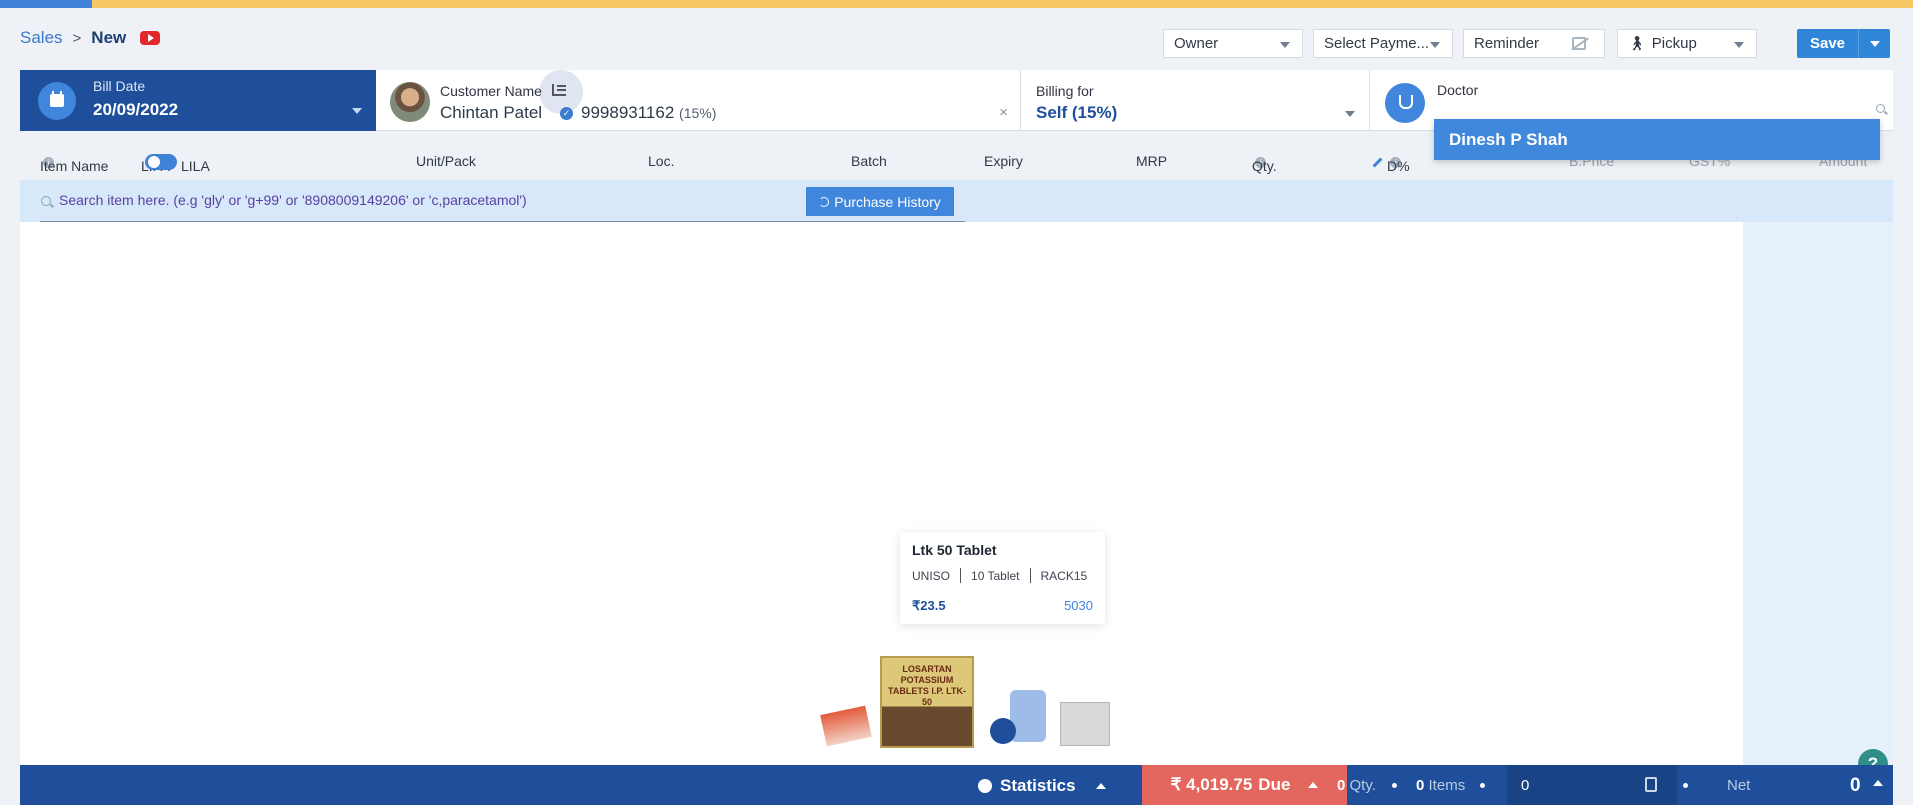 The height and width of the screenshot is (805, 1913). Describe the element at coordinates (1637, 43) in the screenshot. I see `walking-person-icon: 🚶︎` at that location.